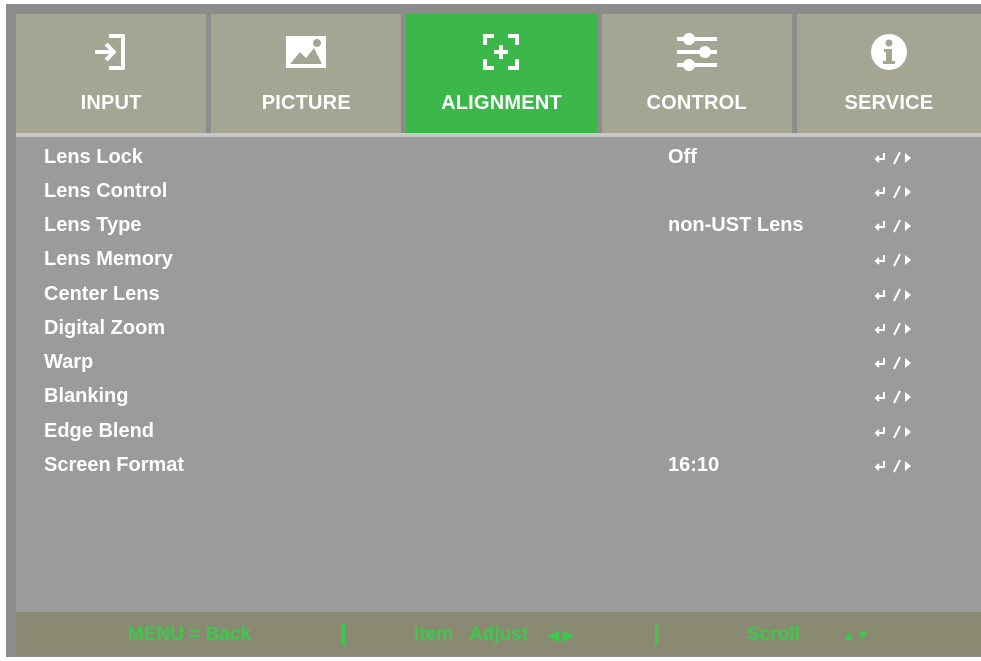 The height and width of the screenshot is (661, 981). I want to click on tab-service: SERVICE, so click(888, 73).